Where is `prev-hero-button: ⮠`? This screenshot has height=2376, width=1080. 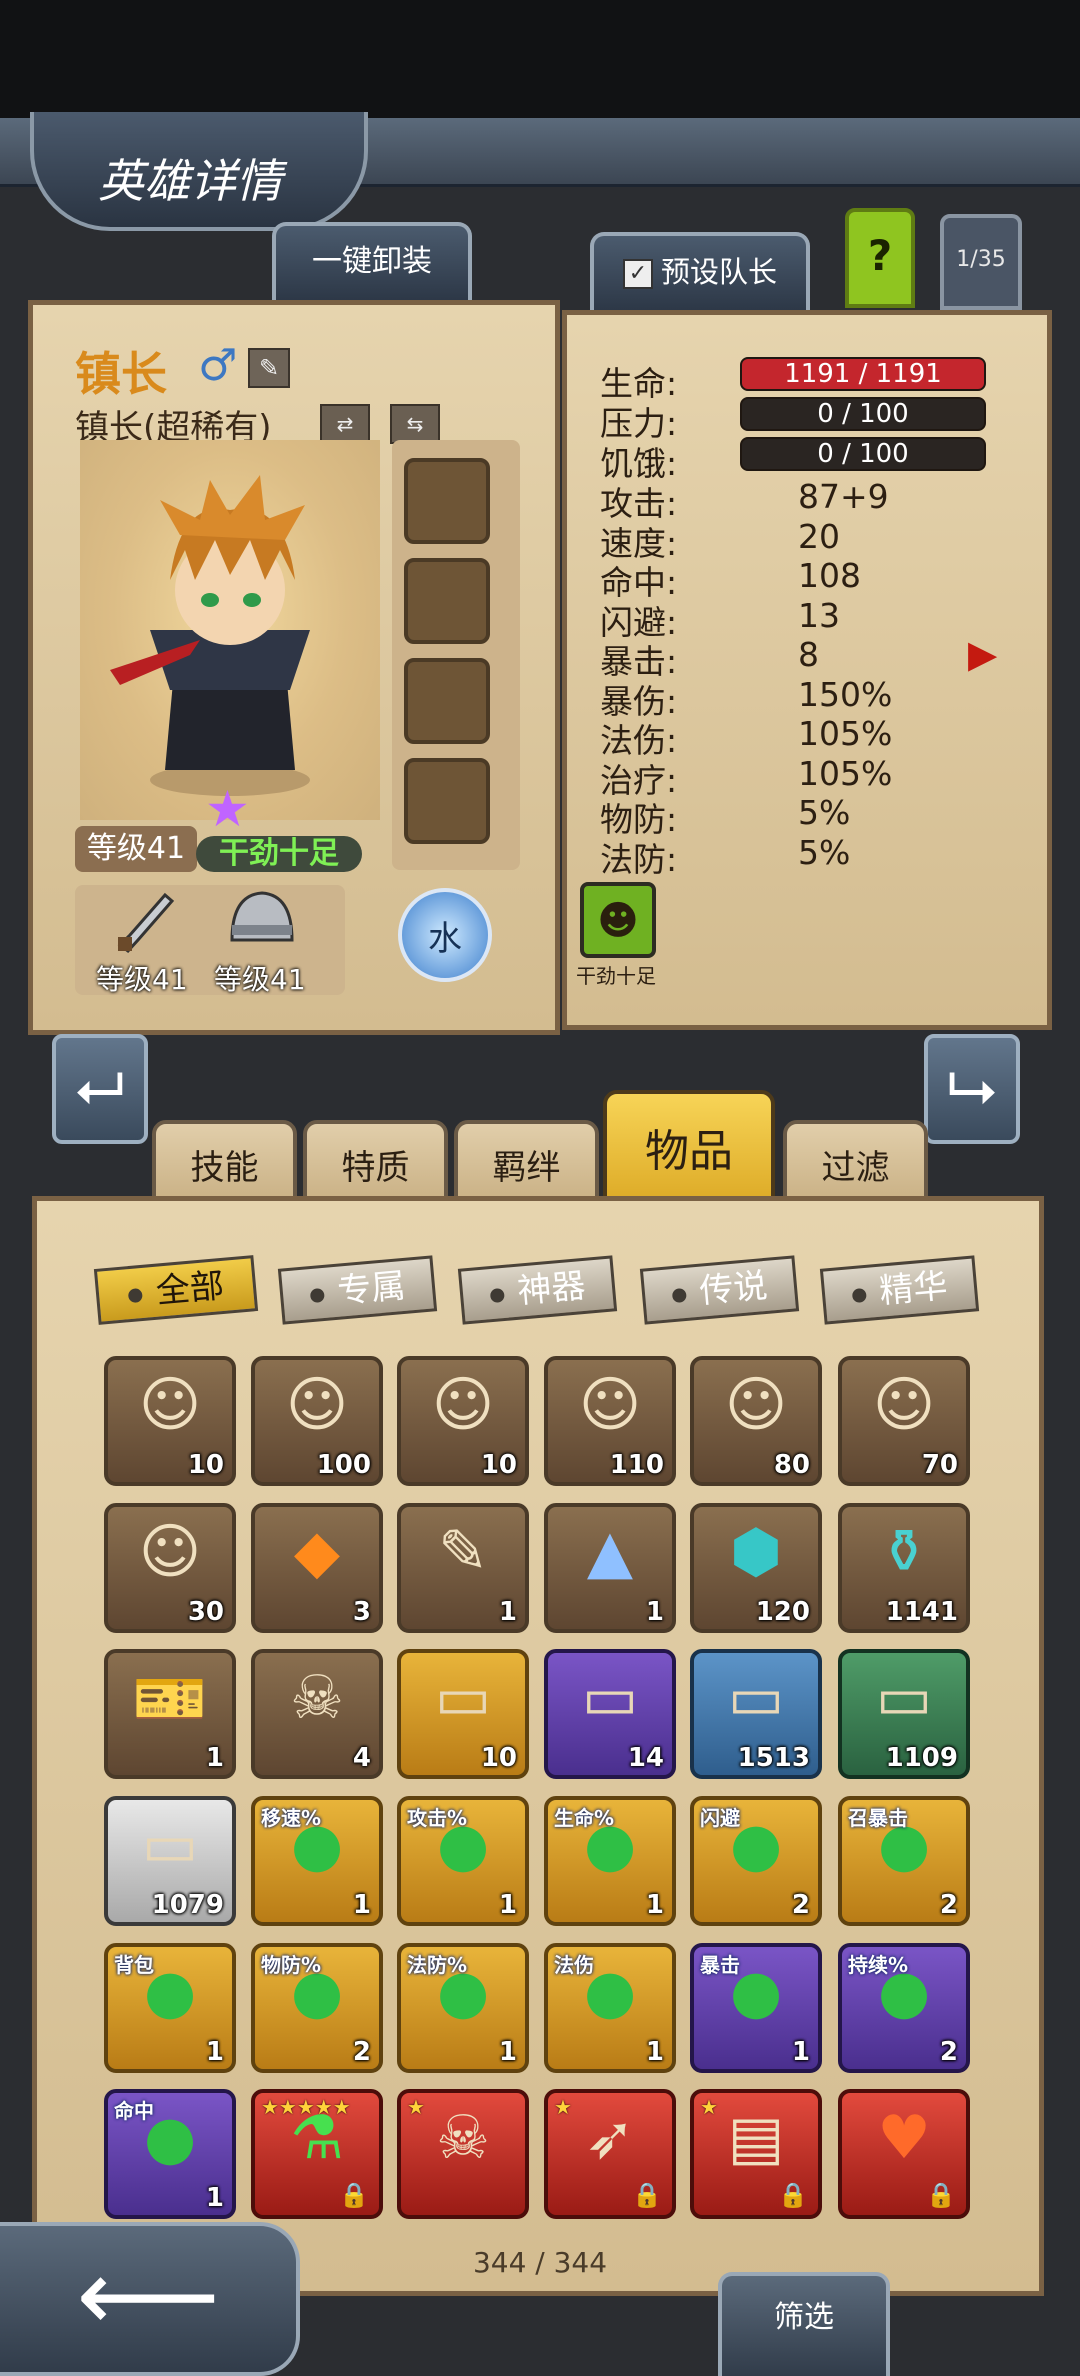
prev-hero-button: ⮠ is located at coordinates (100, 1089).